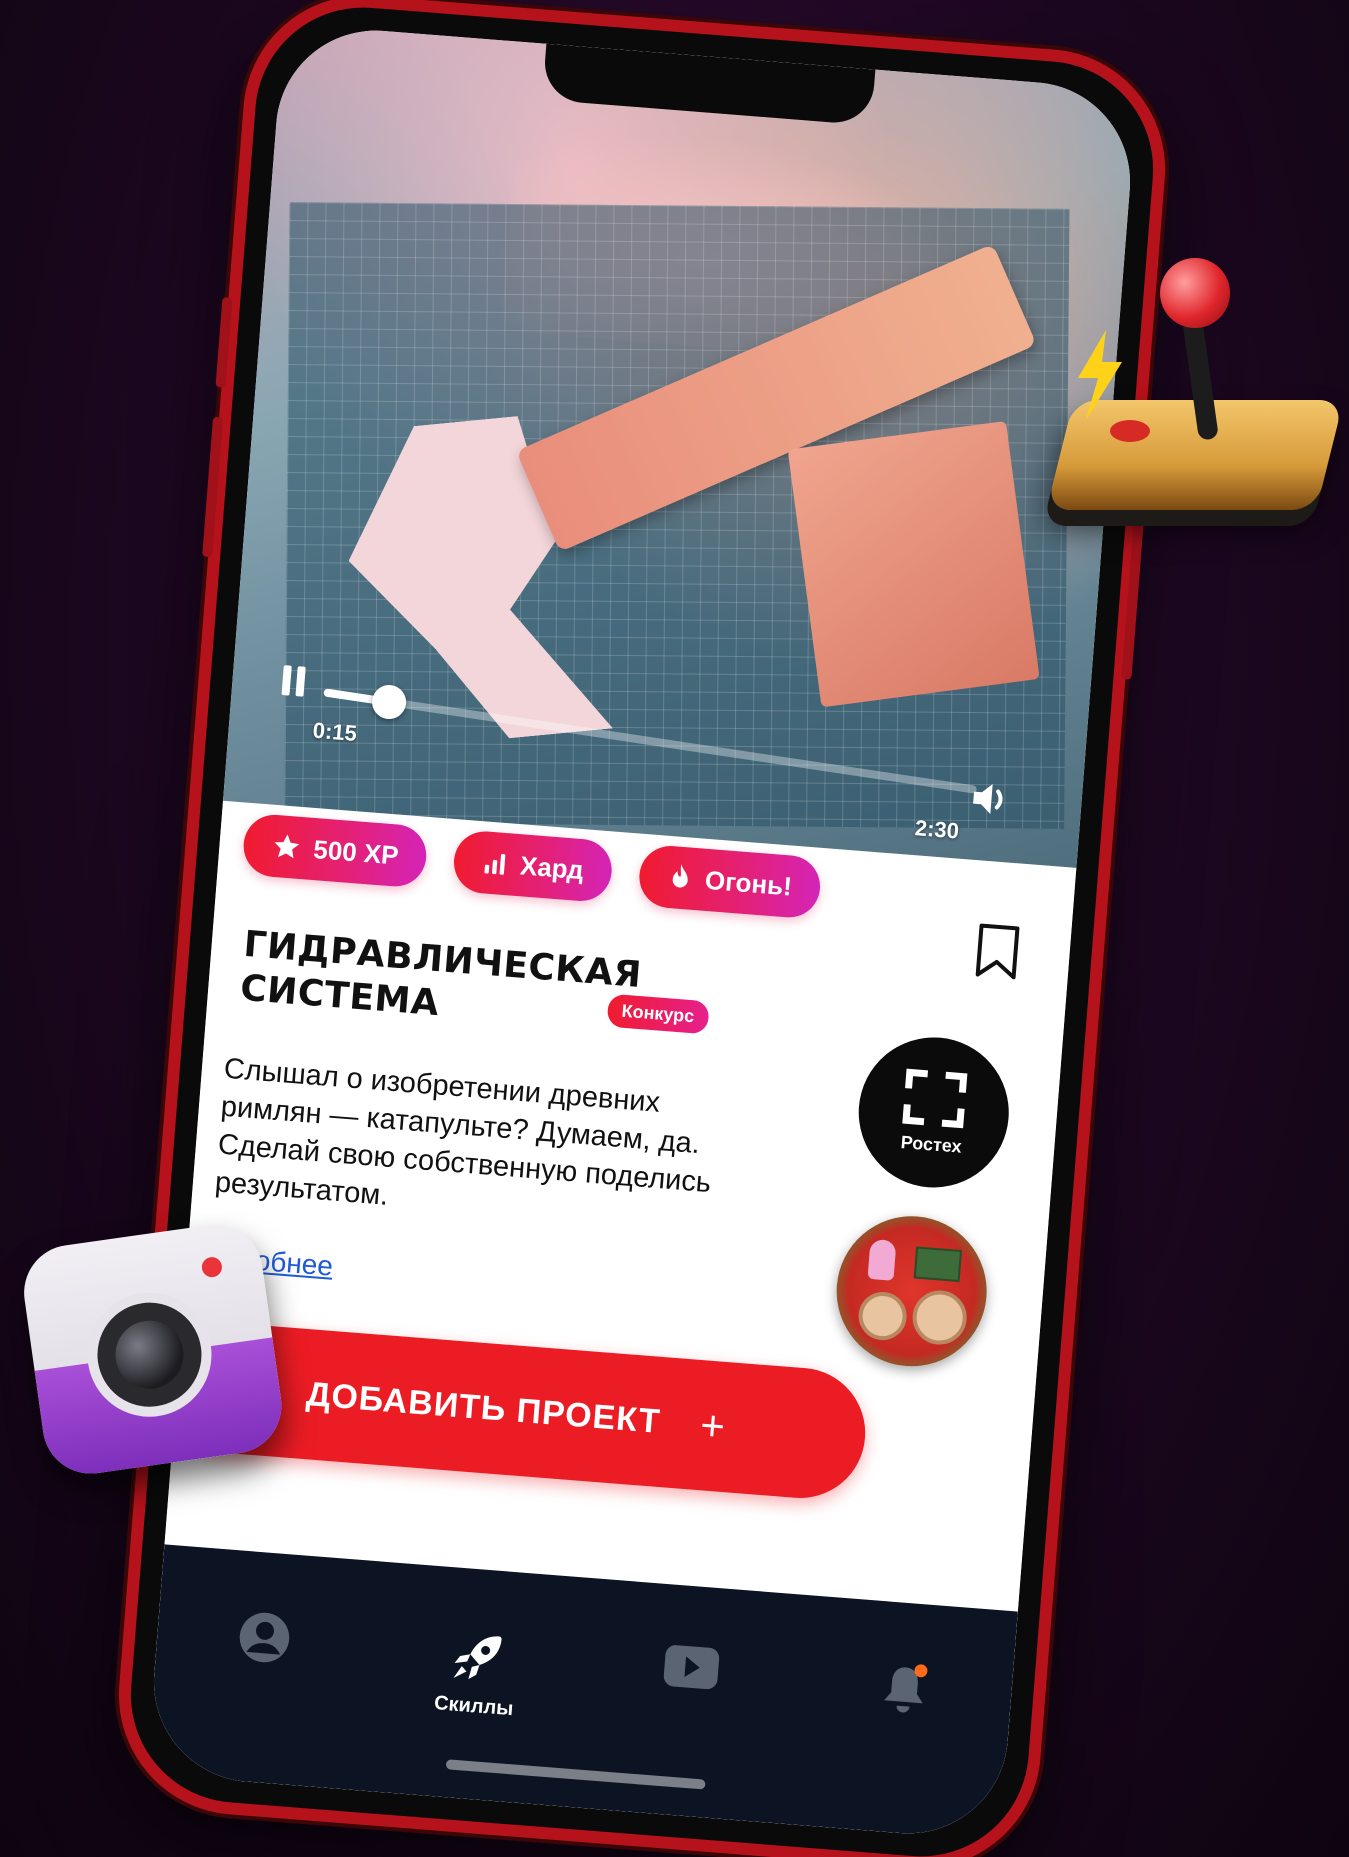 Image resolution: width=1349 pixels, height=1857 pixels. I want to click on nav-item-video, so click(691, 1671).